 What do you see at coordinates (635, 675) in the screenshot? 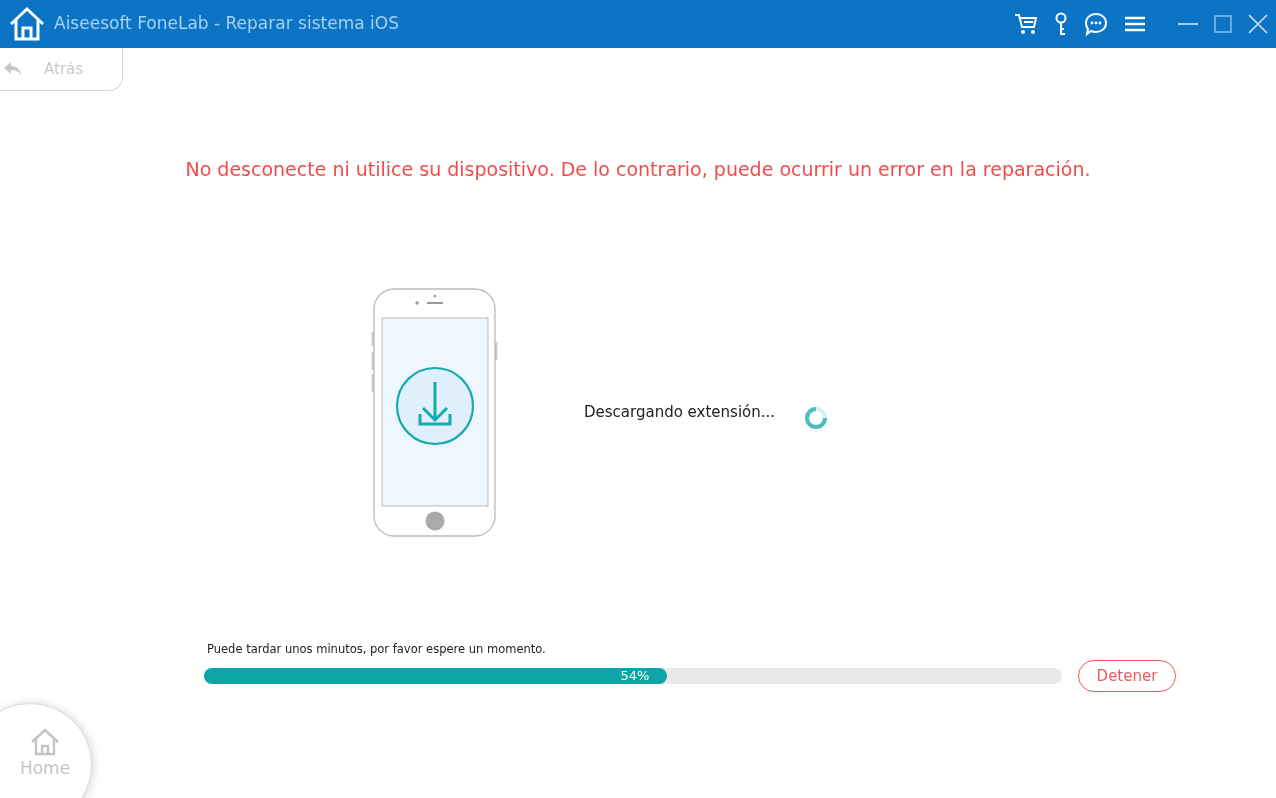
I see `progress-percent: 54%` at bounding box center [635, 675].